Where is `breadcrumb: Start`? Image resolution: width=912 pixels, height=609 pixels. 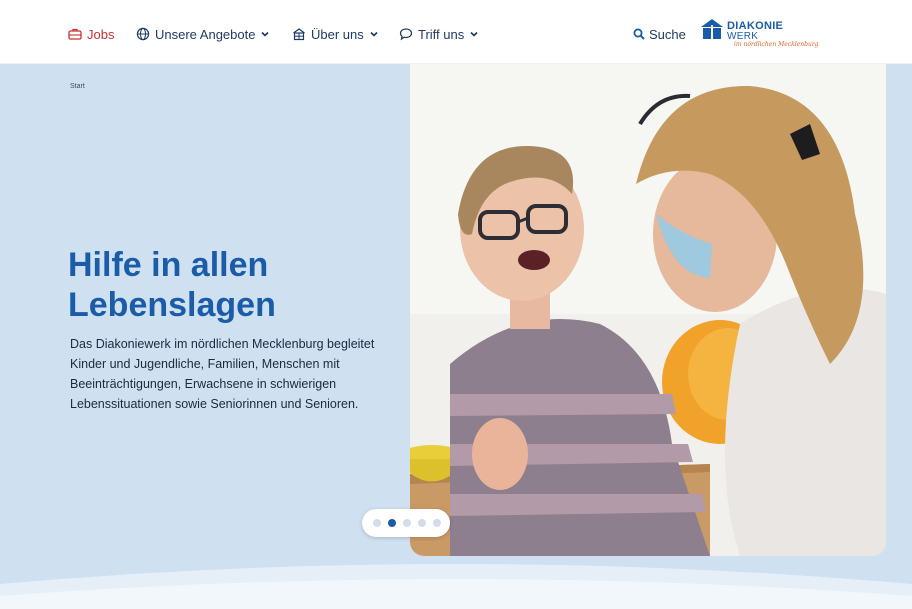
breadcrumb: Start is located at coordinates (77, 86).